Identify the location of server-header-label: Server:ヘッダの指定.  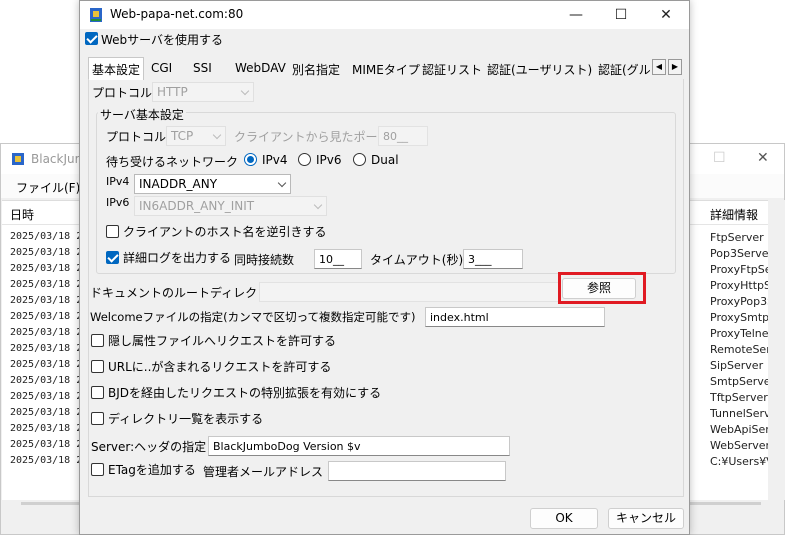
(149, 447).